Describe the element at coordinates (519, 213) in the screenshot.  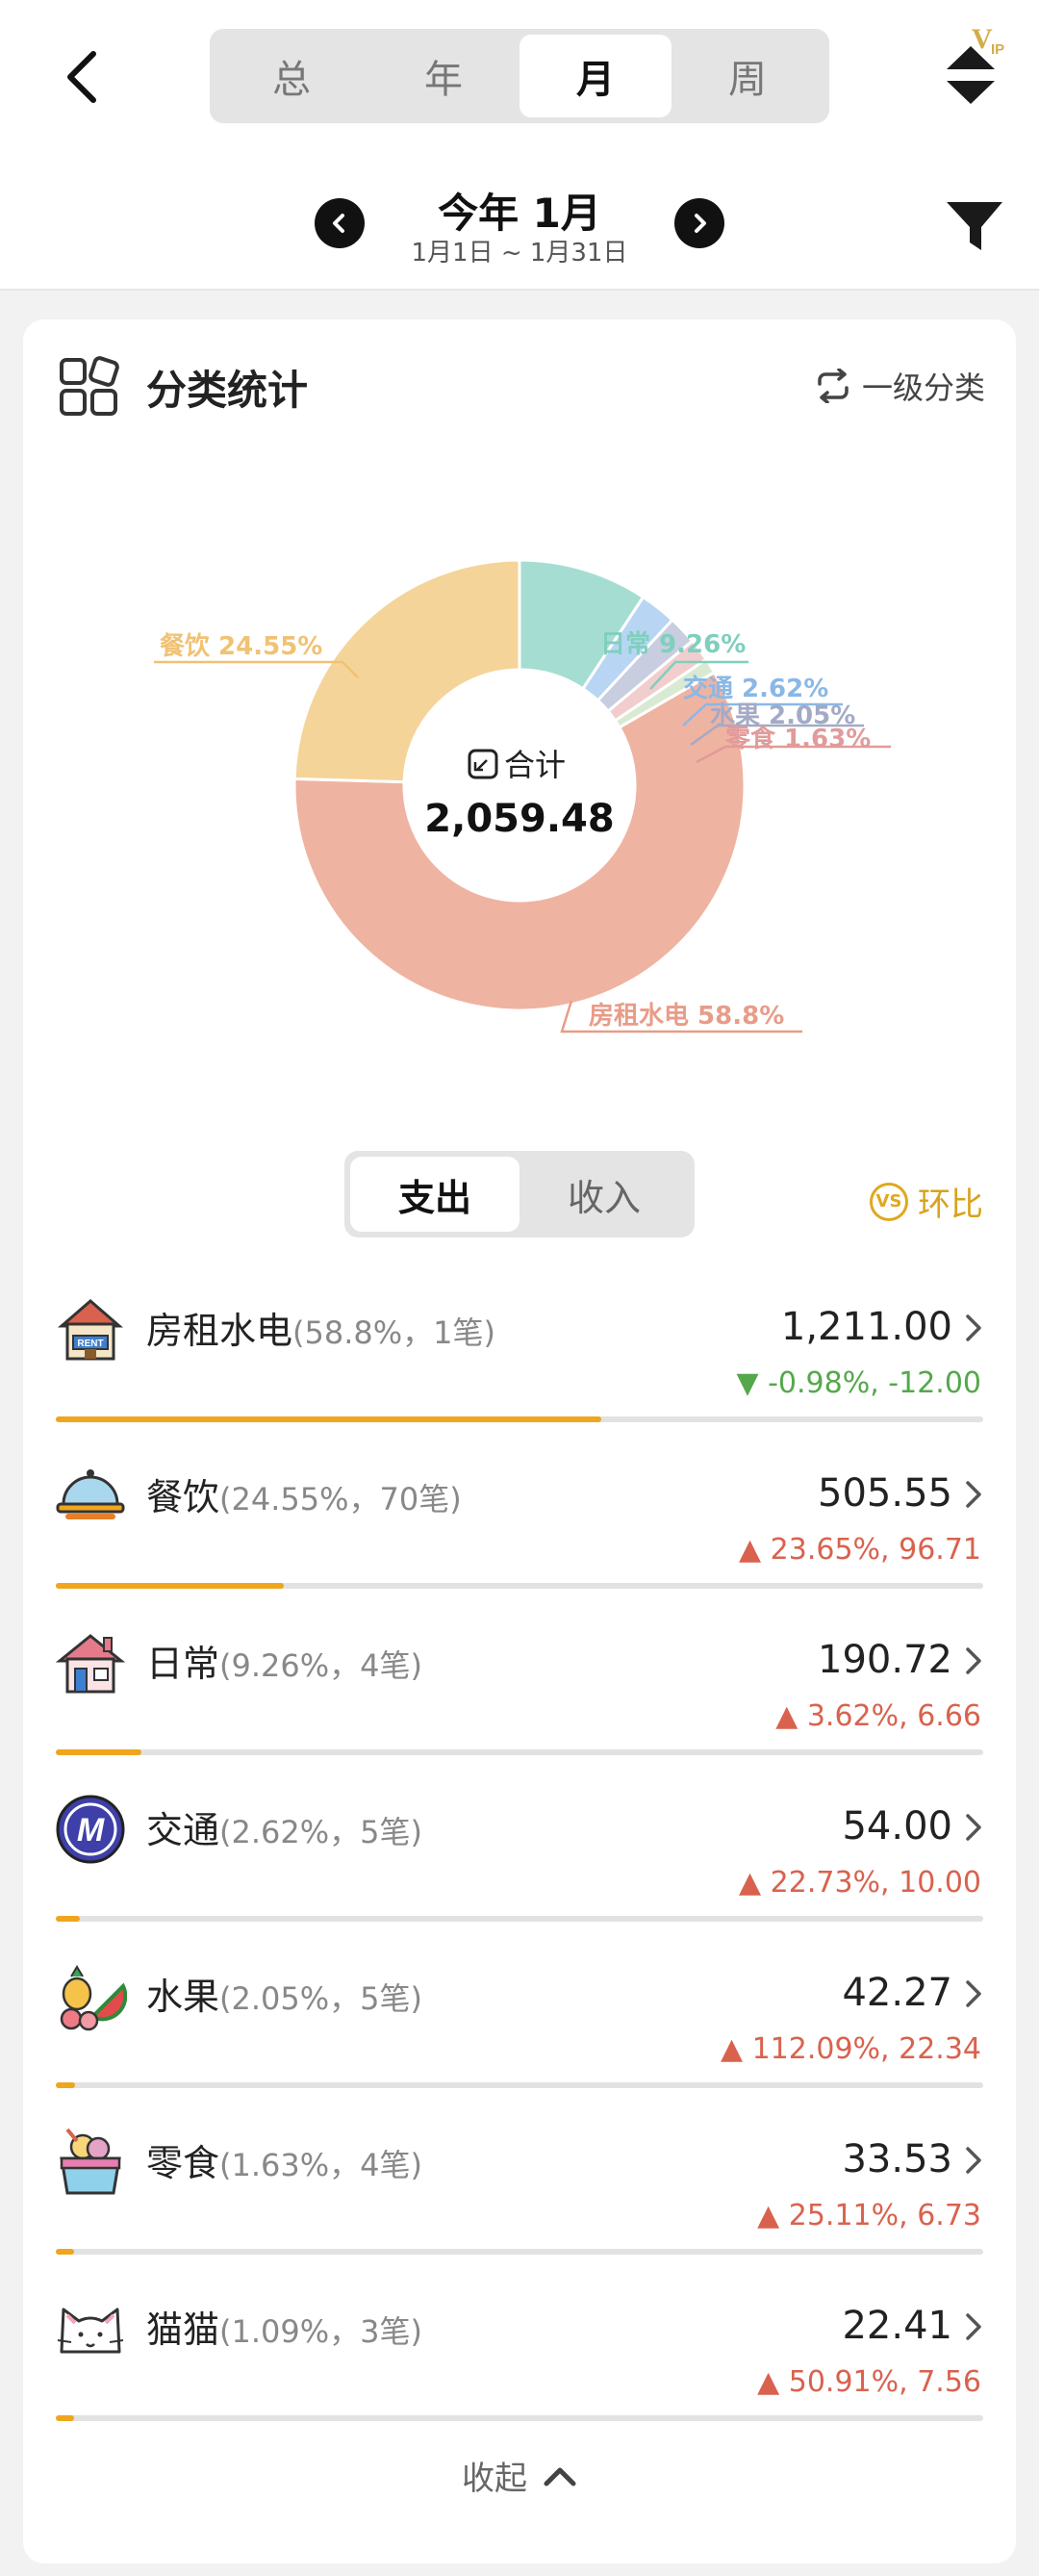
I see `date-title: 今年 1月` at that location.